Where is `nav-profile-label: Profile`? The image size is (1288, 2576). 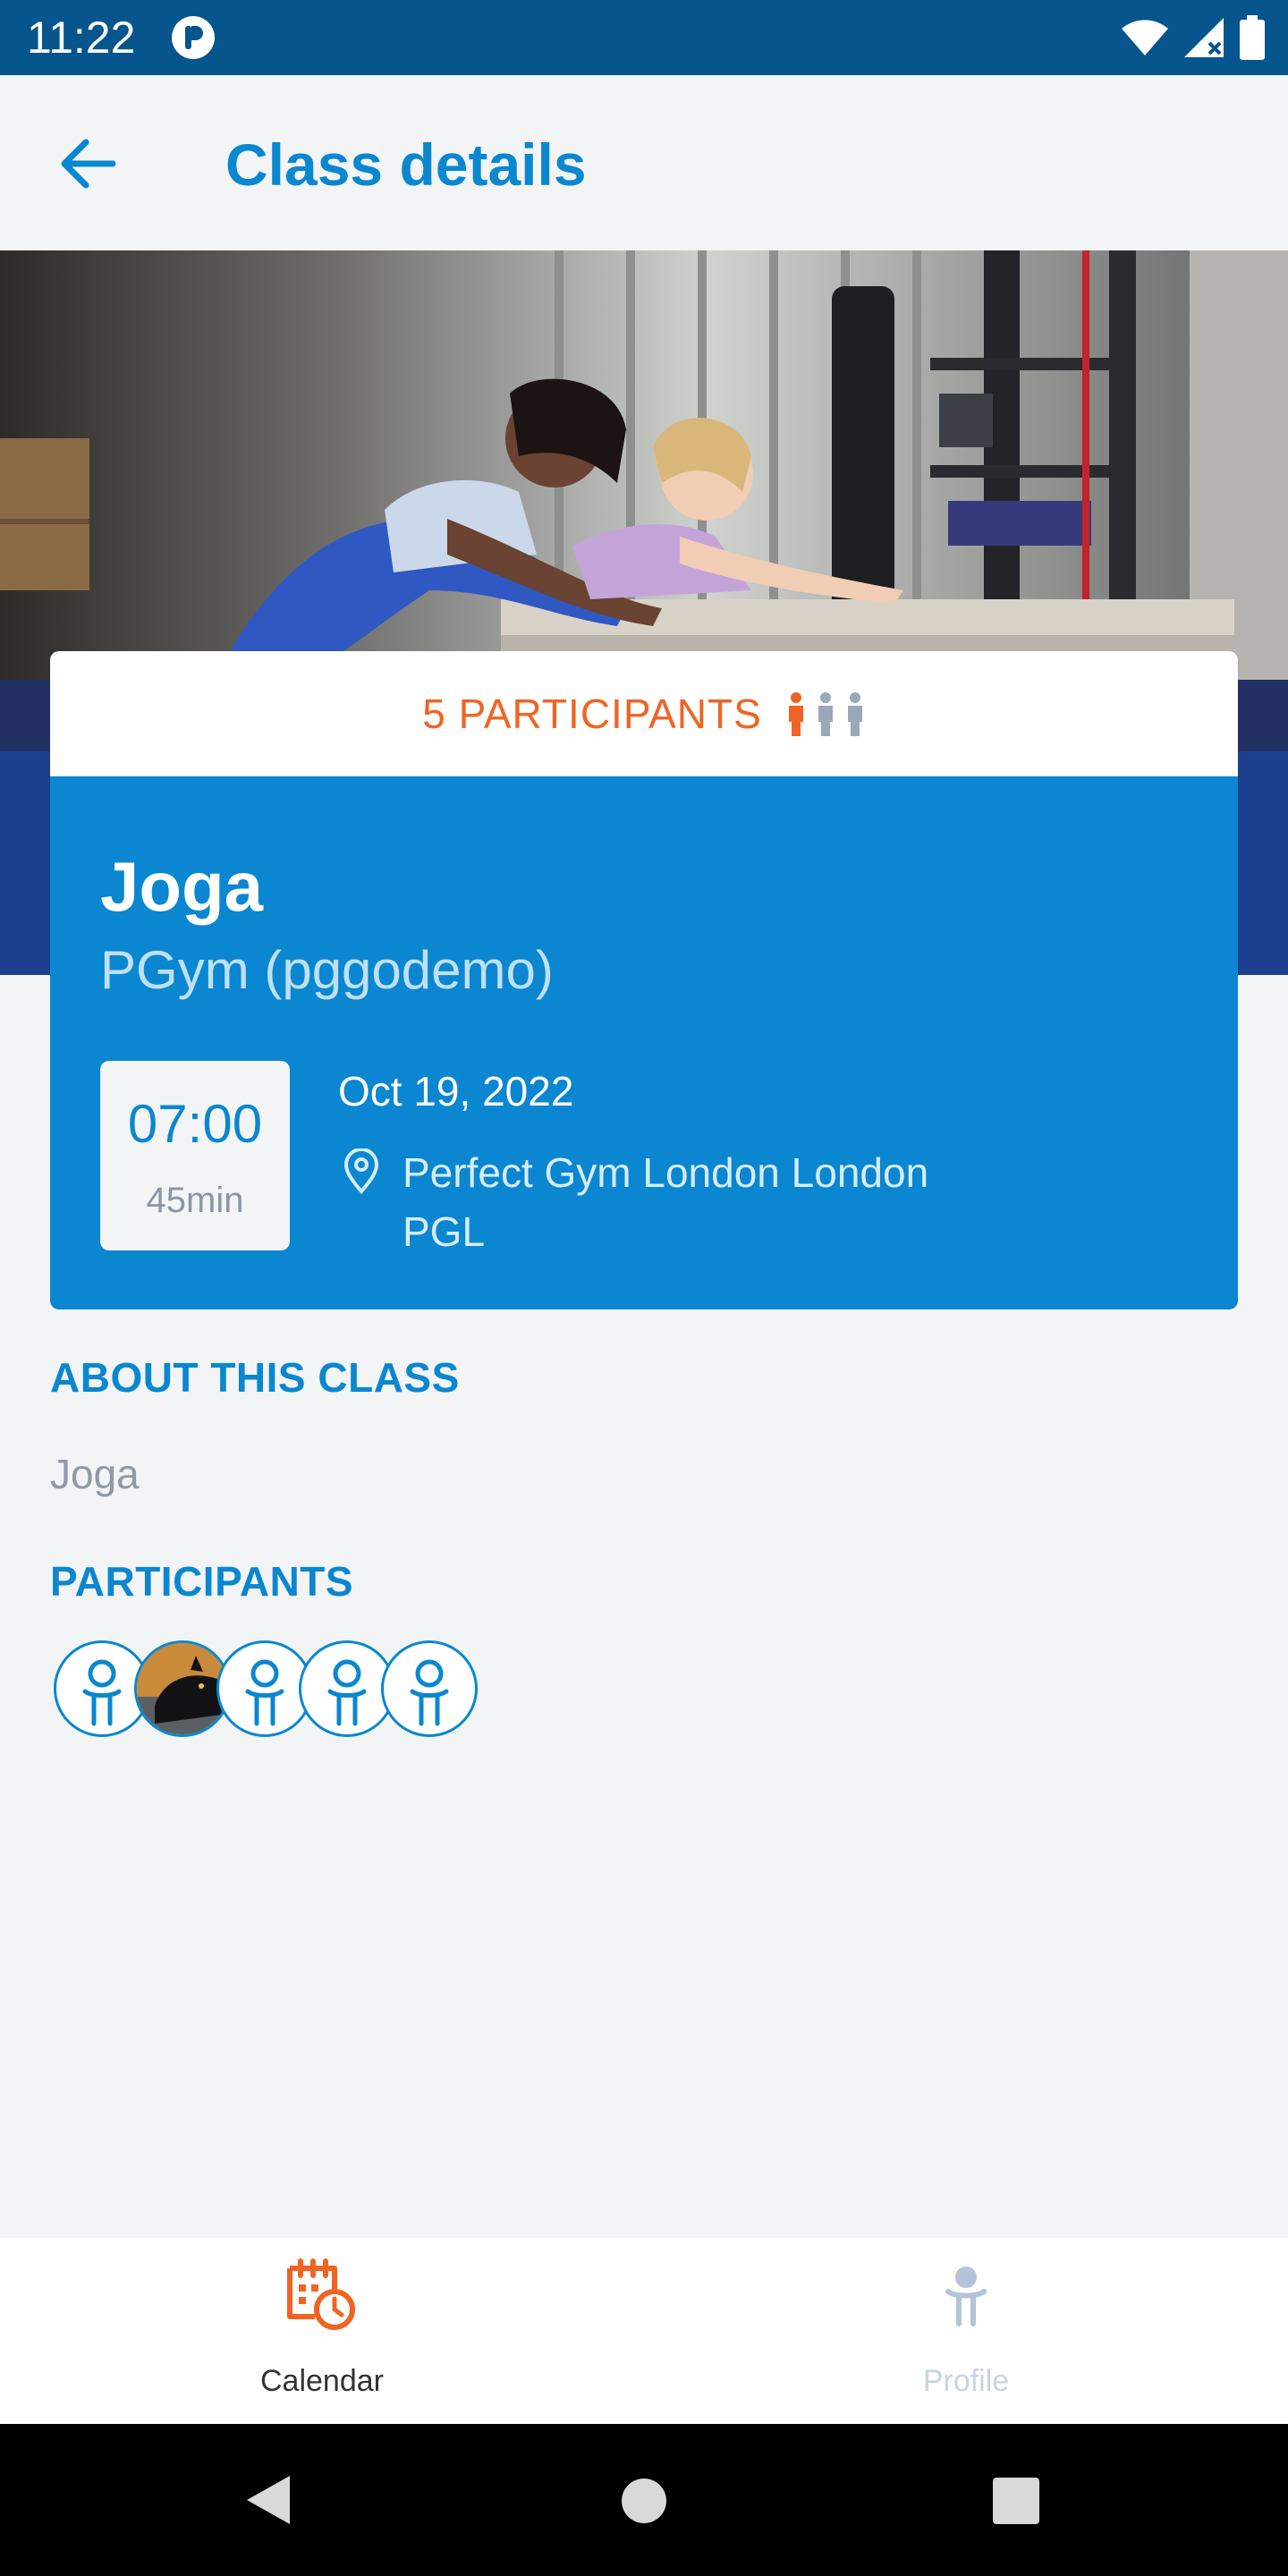 nav-profile-label: Profile is located at coordinates (966, 2381).